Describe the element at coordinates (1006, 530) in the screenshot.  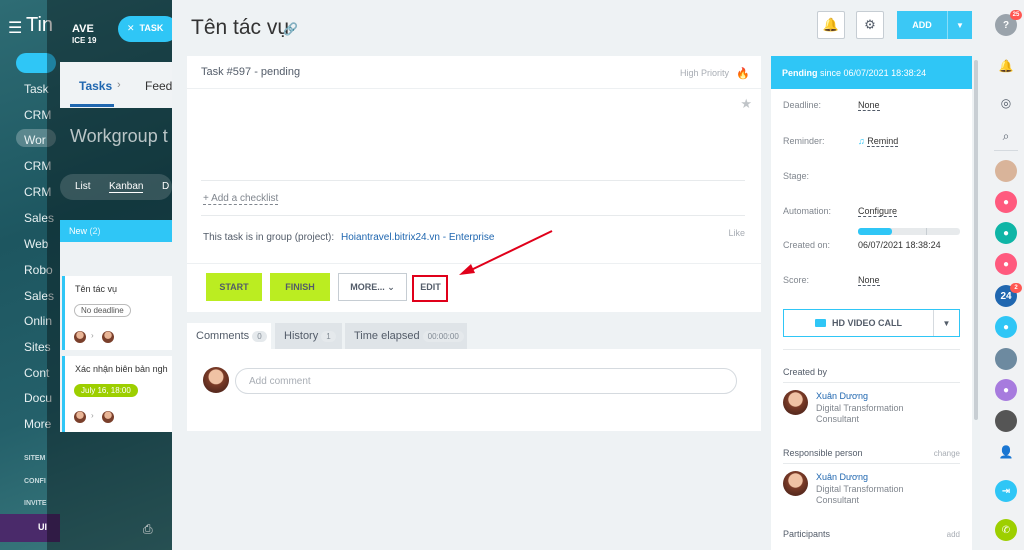
I see `phone-icon: ✆` at that location.